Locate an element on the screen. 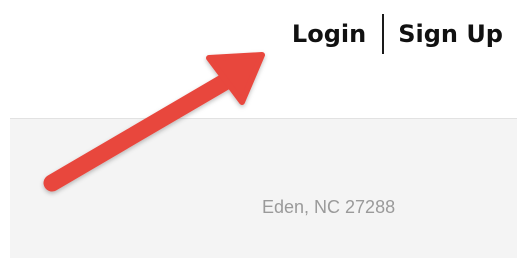 This screenshot has height=258, width=517. login-link: Login is located at coordinates (329, 34).